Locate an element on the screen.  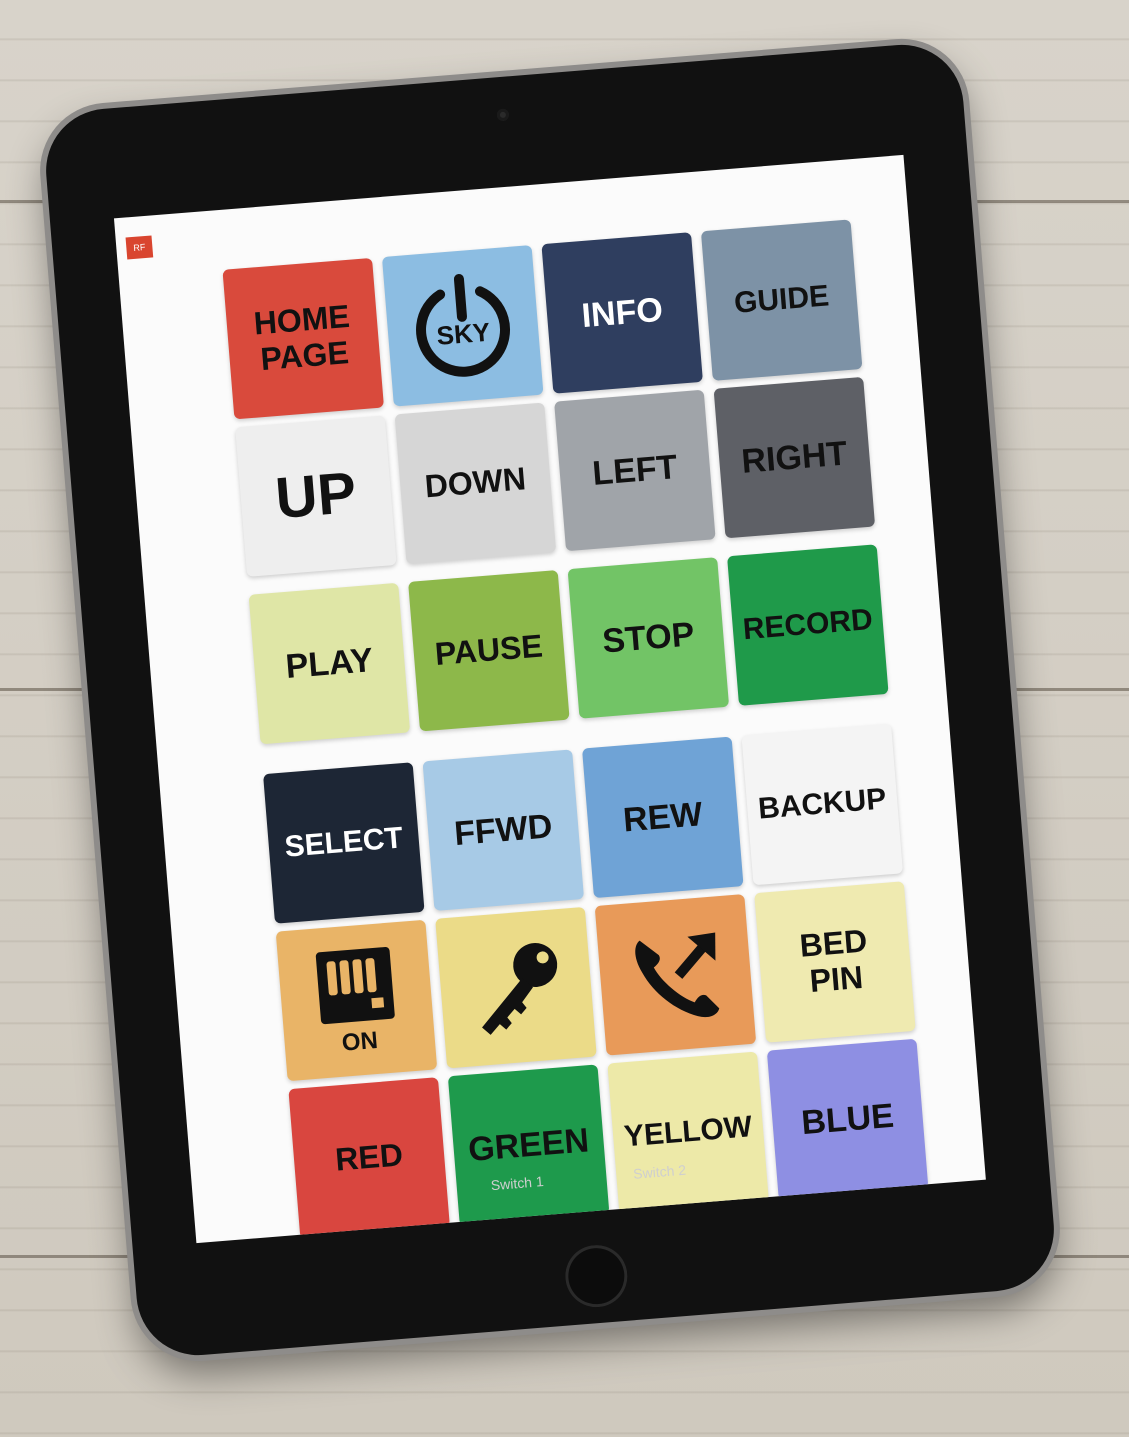
up-label: UP is located at coordinates (316, 495).